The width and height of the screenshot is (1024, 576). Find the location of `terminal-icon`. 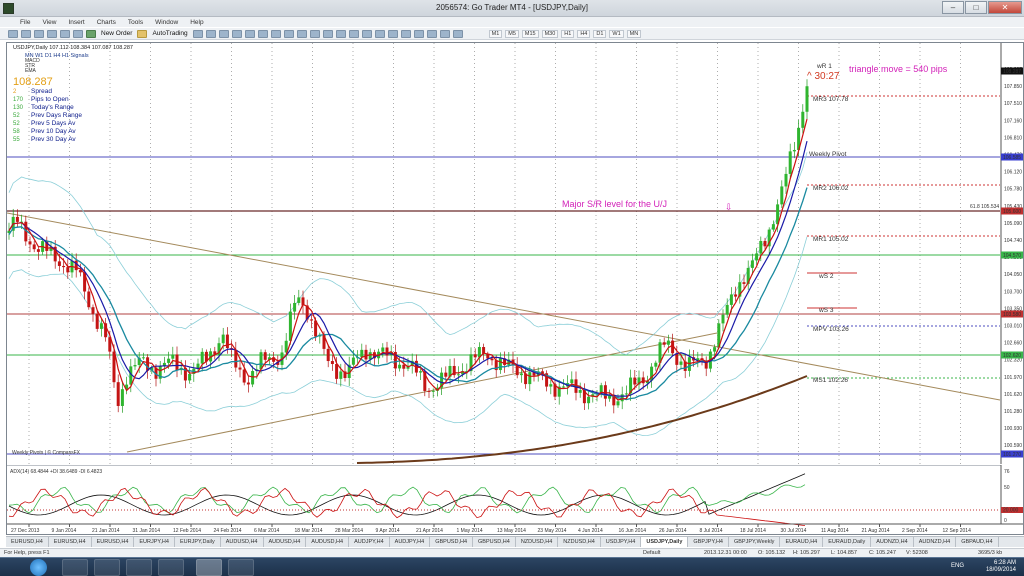

terminal-icon is located at coordinates (78, 33).